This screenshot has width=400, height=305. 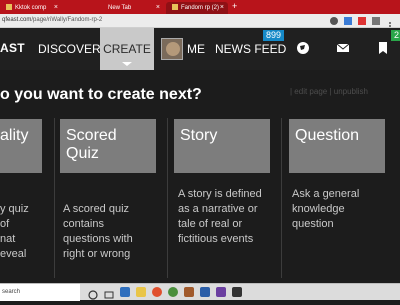 I want to click on cortana-icon, so click(x=93, y=293).